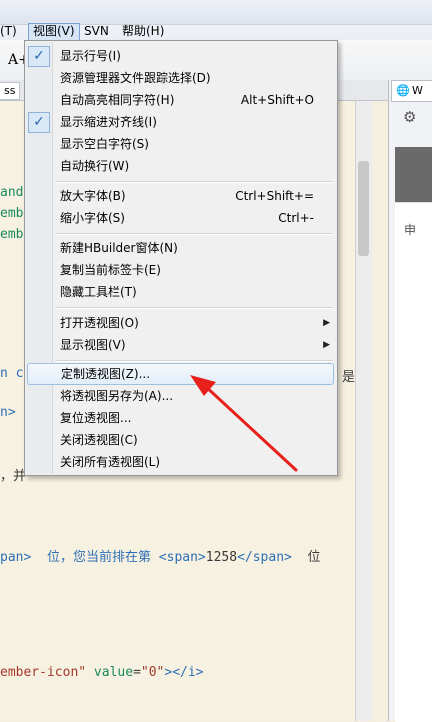 Image resolution: width=432 pixels, height=722 pixels. I want to click on code-overflow-text: 是, so click(348, 375).